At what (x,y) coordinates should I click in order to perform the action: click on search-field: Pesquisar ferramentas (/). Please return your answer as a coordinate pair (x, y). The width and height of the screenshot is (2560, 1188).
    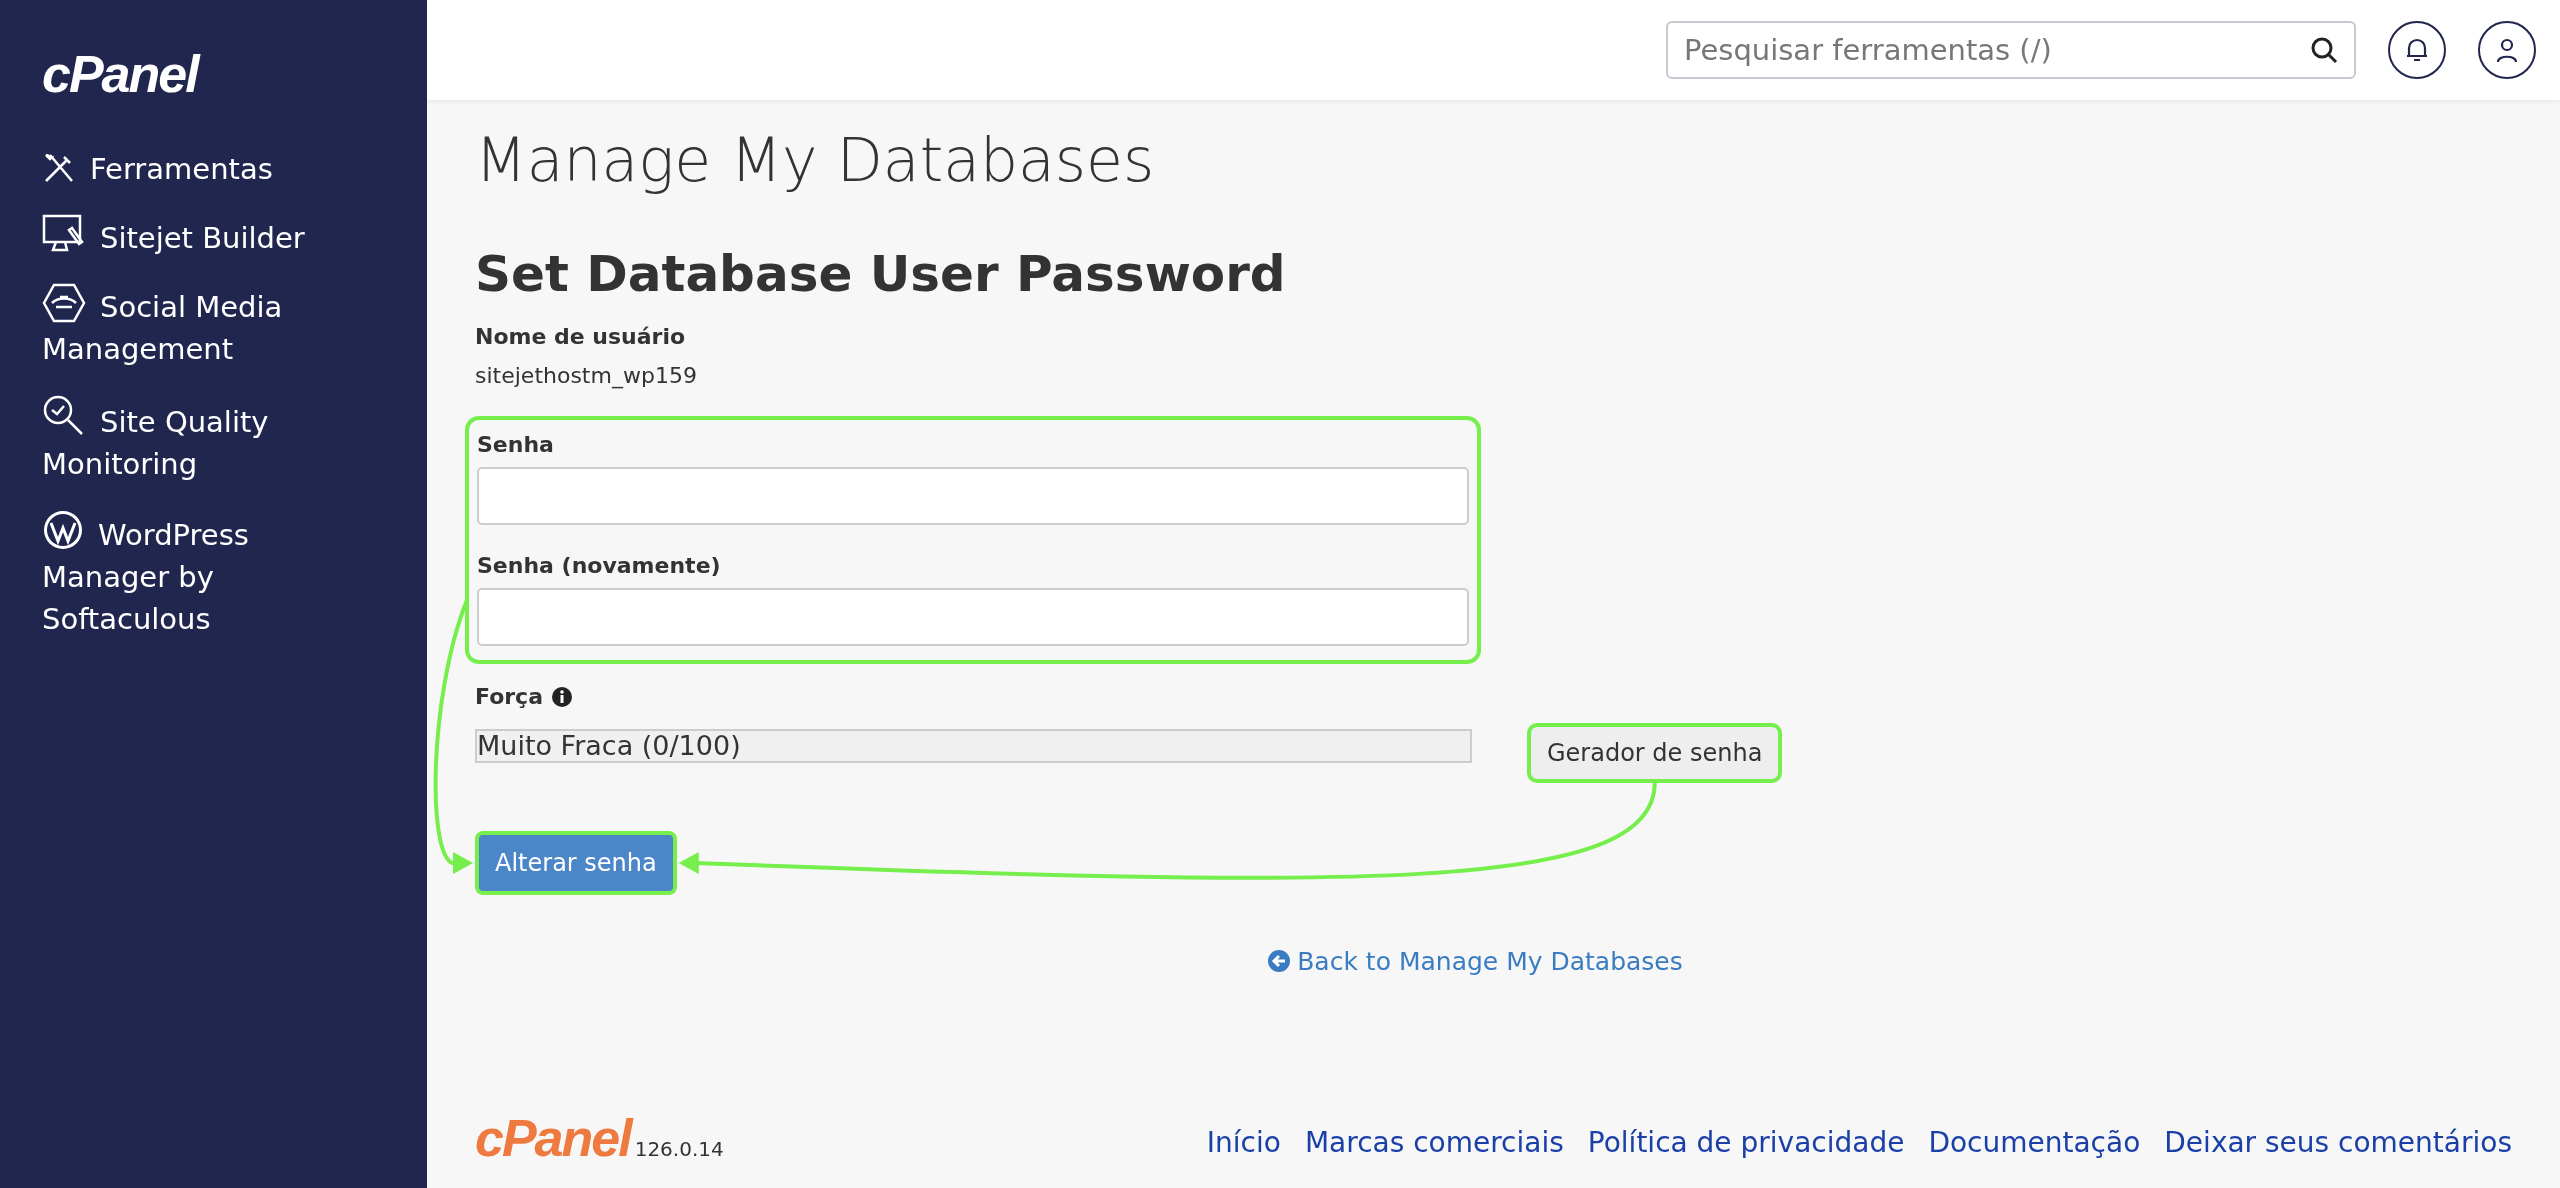
    Looking at the image, I should click on (2011, 50).